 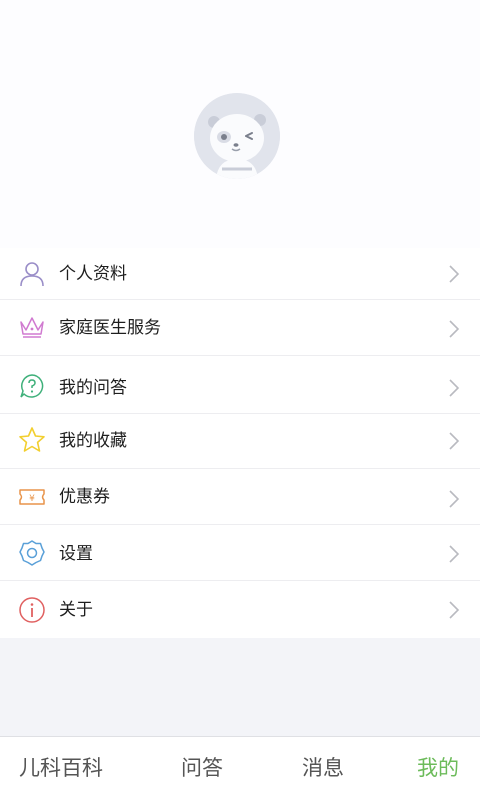 I want to click on bottom-tab-bar: 儿科百科 问答 消息 我的, so click(x=240, y=768).